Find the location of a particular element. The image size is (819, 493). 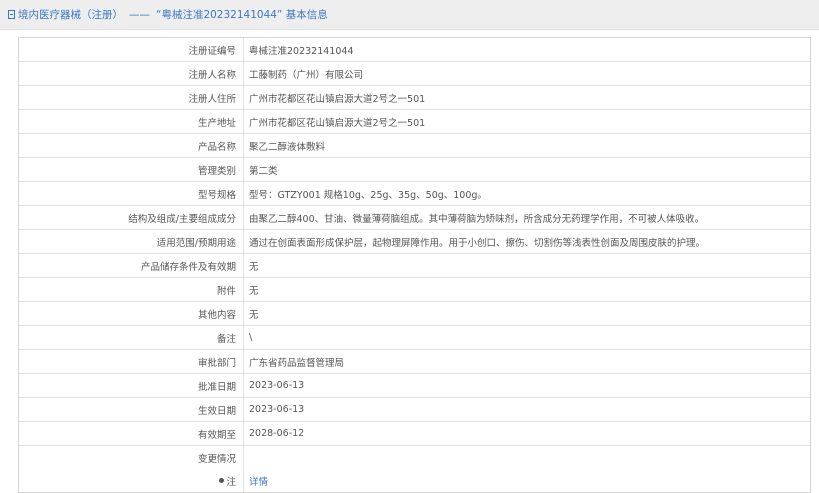

table-row: 其他内容无 is located at coordinates (414, 313).